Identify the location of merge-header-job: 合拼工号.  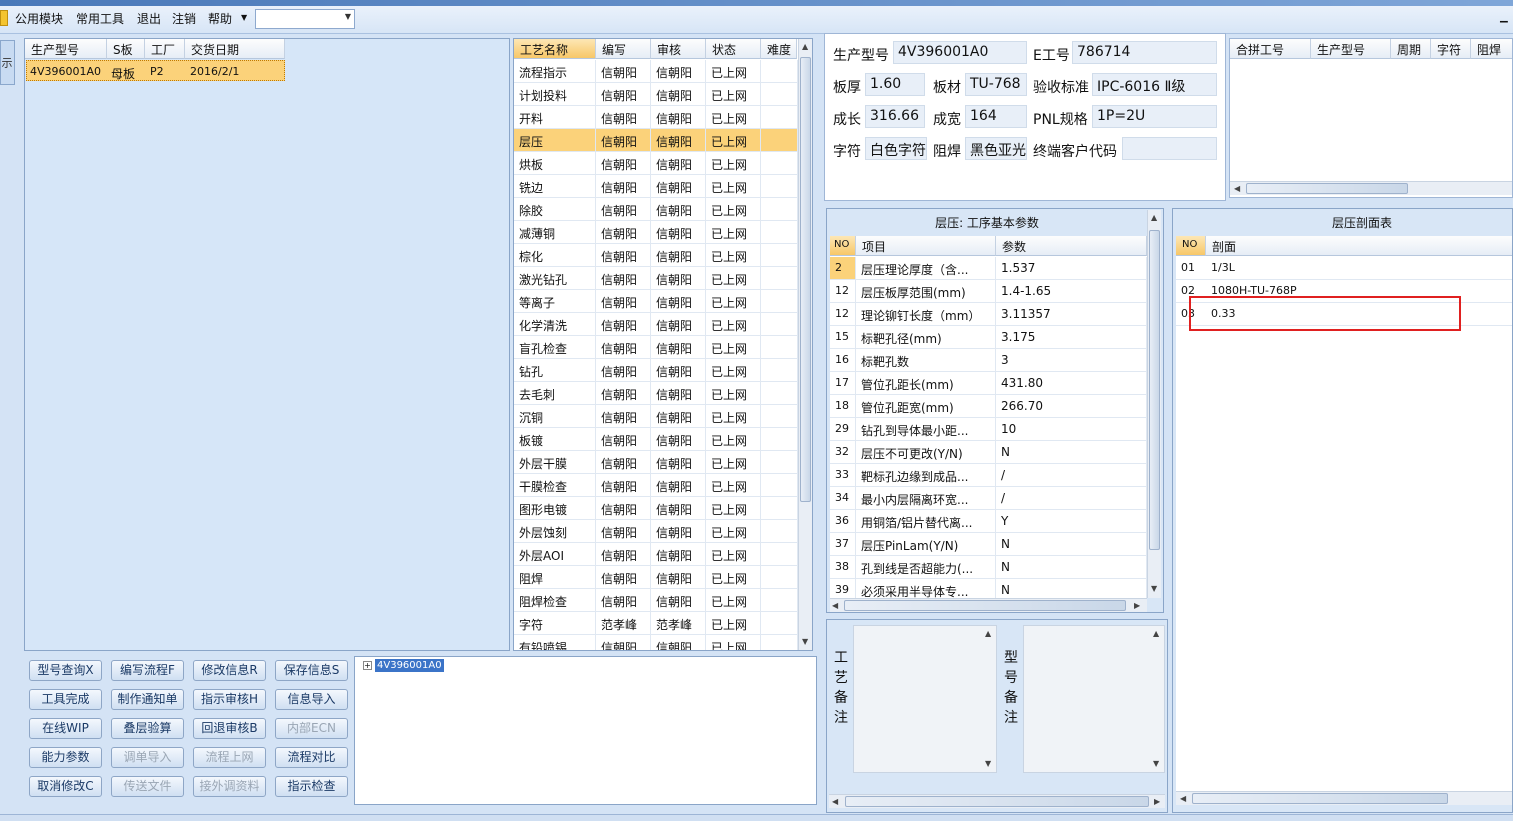
(1270, 49).